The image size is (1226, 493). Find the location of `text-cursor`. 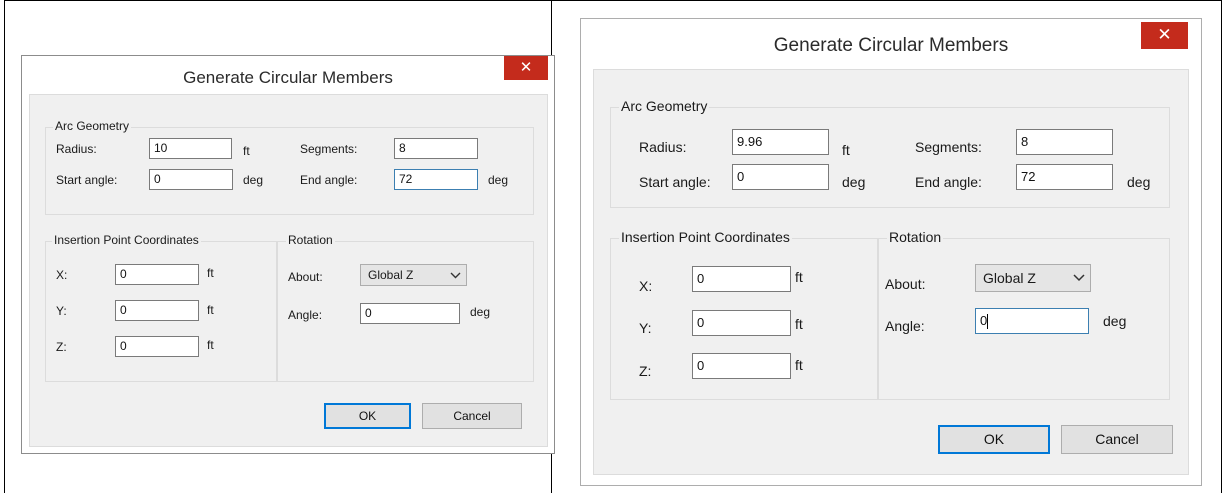

text-cursor is located at coordinates (988, 322).